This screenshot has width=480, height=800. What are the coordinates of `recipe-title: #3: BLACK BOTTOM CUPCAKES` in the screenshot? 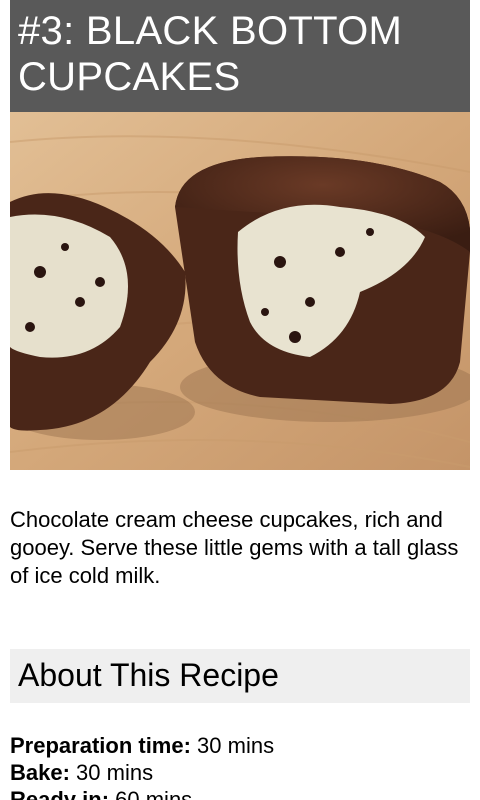 It's located at (210, 54).